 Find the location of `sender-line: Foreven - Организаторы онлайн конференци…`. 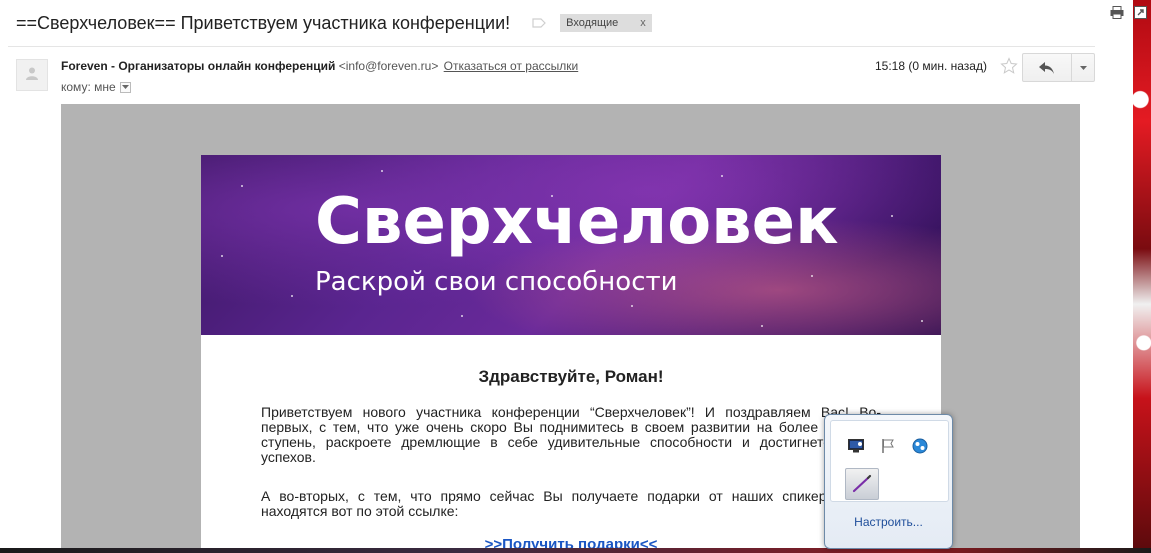

sender-line: Foreven - Организаторы онлайн конференци… is located at coordinates (319, 66).